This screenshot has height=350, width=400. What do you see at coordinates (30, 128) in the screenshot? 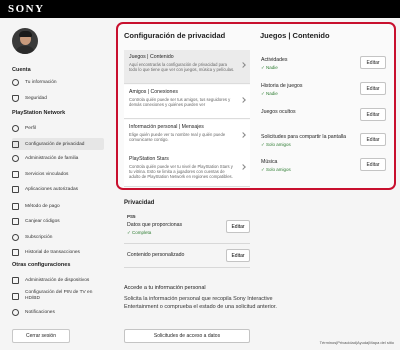
I see `sidebar-item-label: Perfil` at bounding box center [30, 128].